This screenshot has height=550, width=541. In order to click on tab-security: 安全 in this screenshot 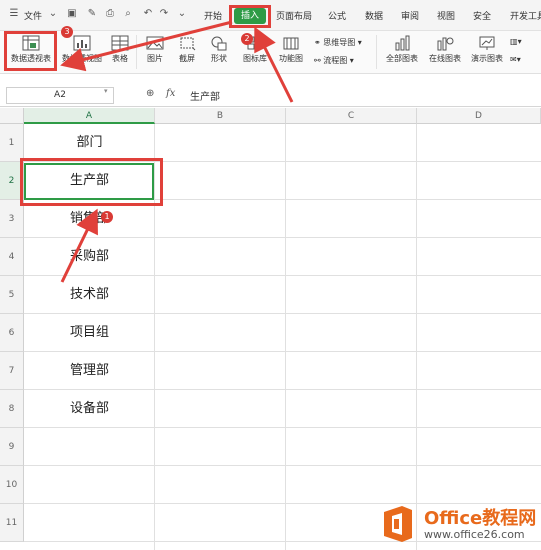, I will do `click(482, 15)`.